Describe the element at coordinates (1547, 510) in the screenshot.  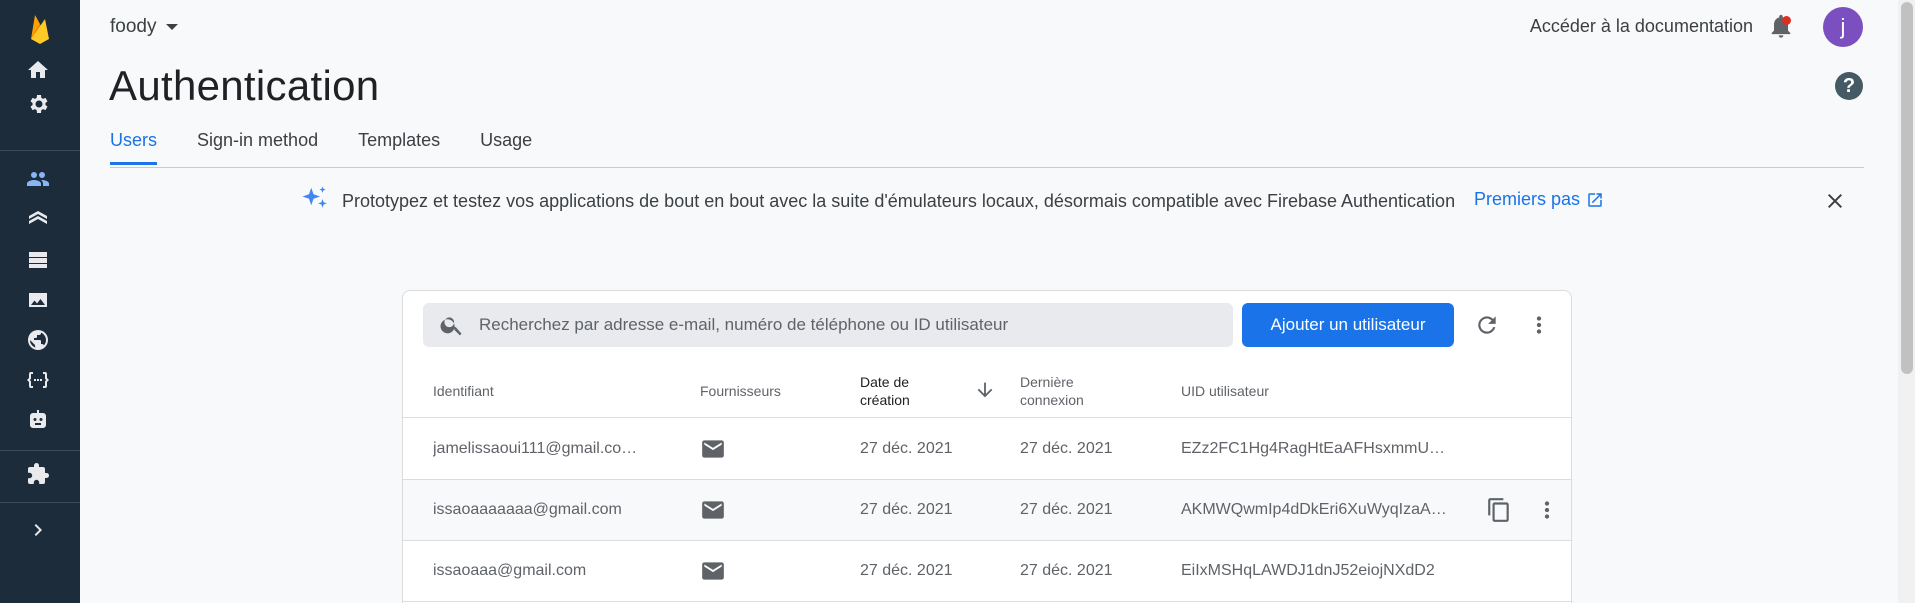
I see `row-more-vert-icon` at that location.